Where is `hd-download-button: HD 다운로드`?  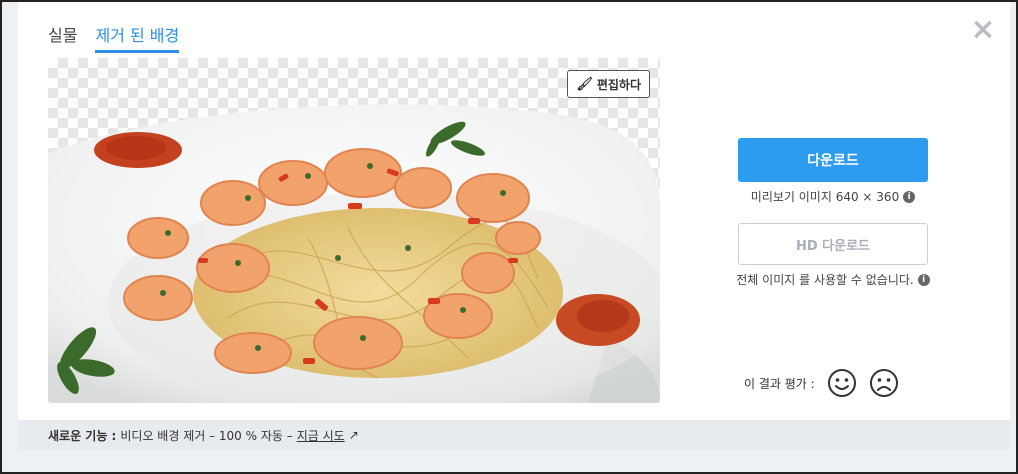
hd-download-button: HD 다운로드 is located at coordinates (833, 244).